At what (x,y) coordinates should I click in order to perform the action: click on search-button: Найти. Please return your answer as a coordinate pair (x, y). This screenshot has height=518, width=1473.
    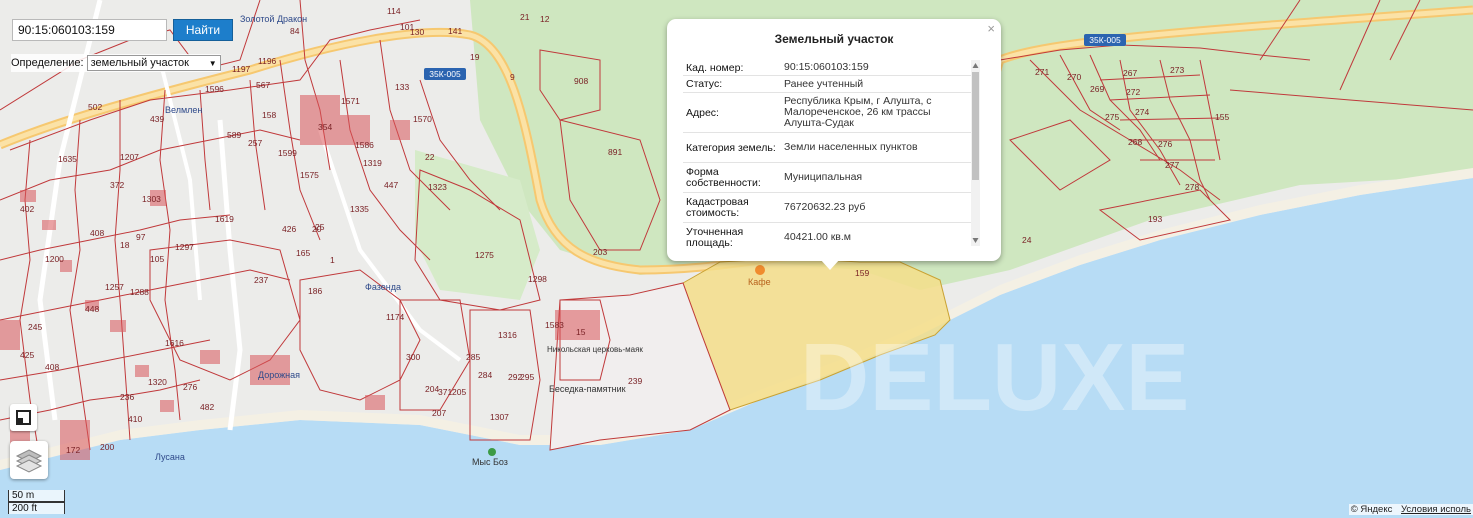
    Looking at the image, I should click on (203, 30).